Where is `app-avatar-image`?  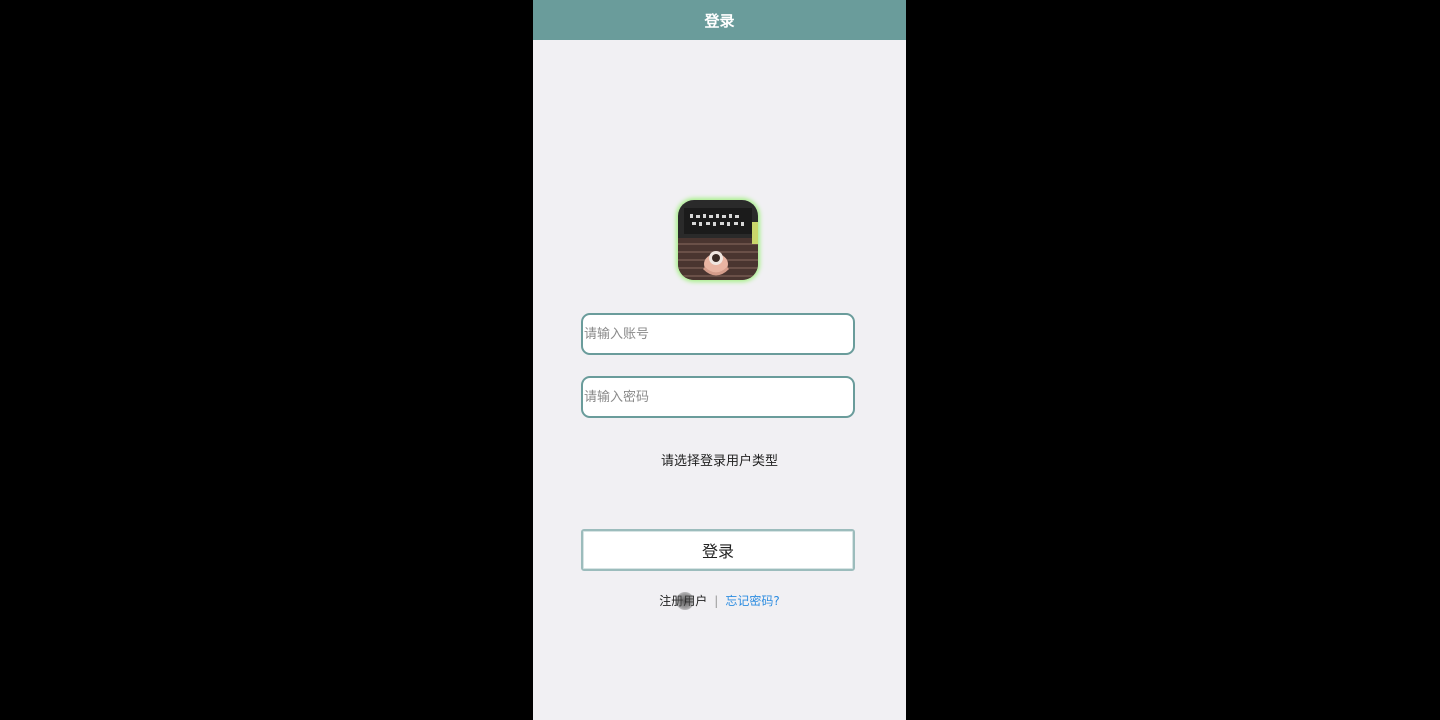
app-avatar-image is located at coordinates (718, 240).